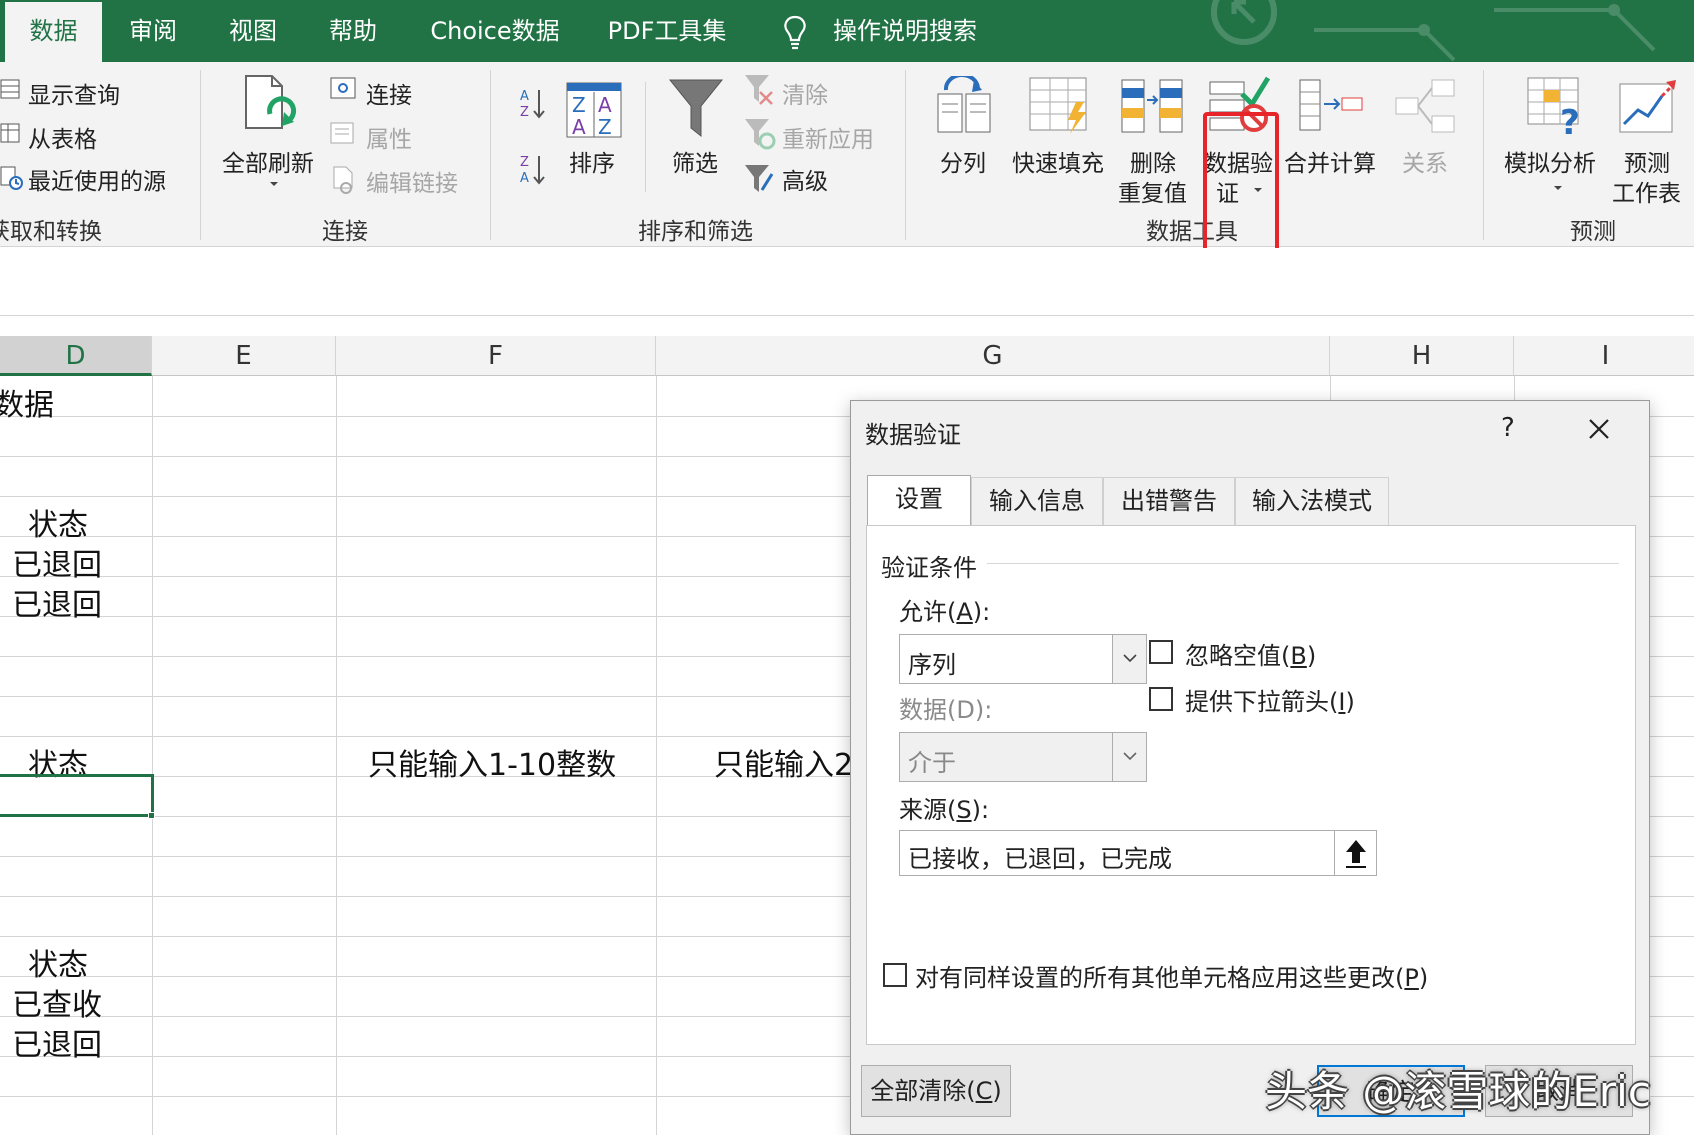 The width and height of the screenshot is (1694, 1135). I want to click on sheet-top-gap, so click(847, 326).